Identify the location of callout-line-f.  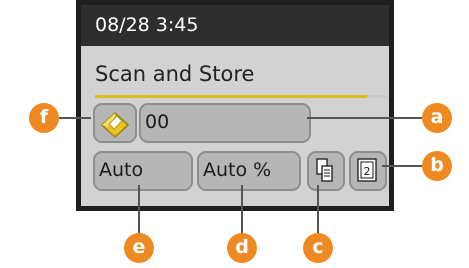
(75, 118).